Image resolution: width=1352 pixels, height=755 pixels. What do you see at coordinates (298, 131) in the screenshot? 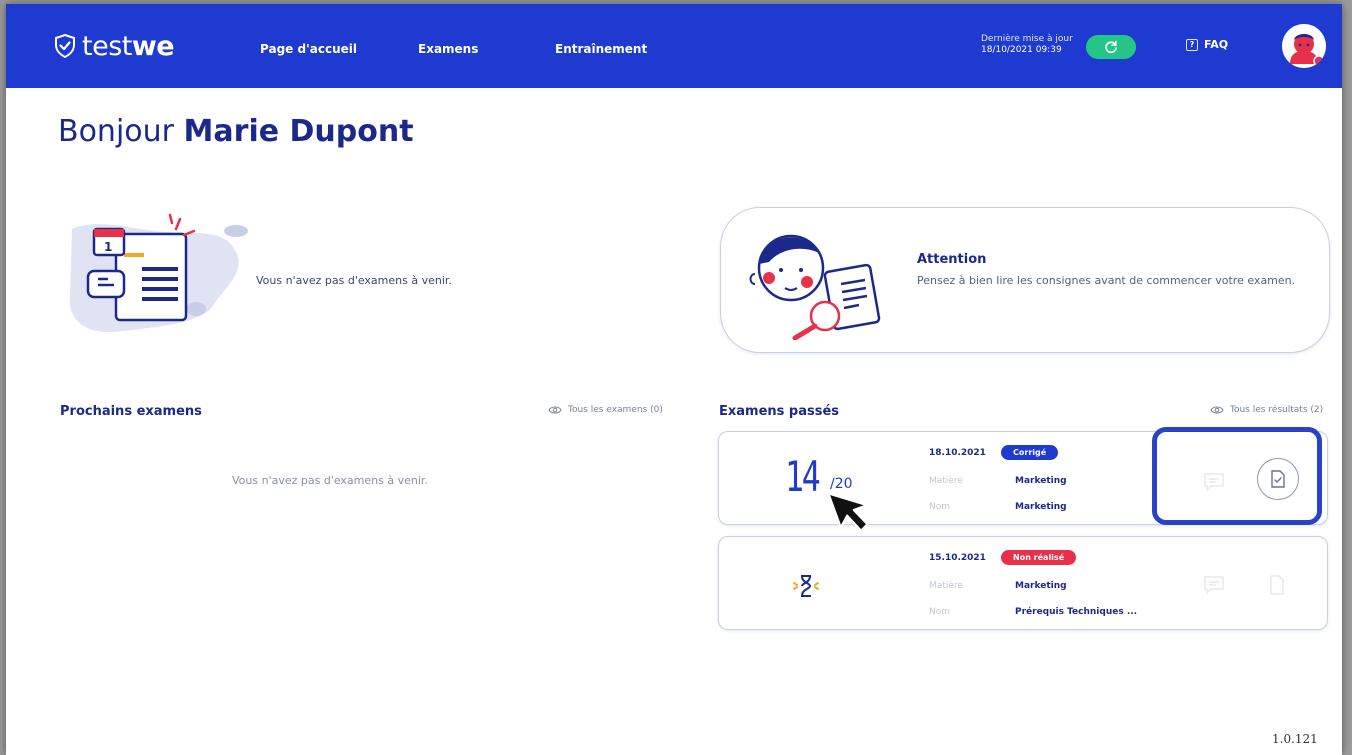
I see `greeting-name: Marie Dupont` at bounding box center [298, 131].